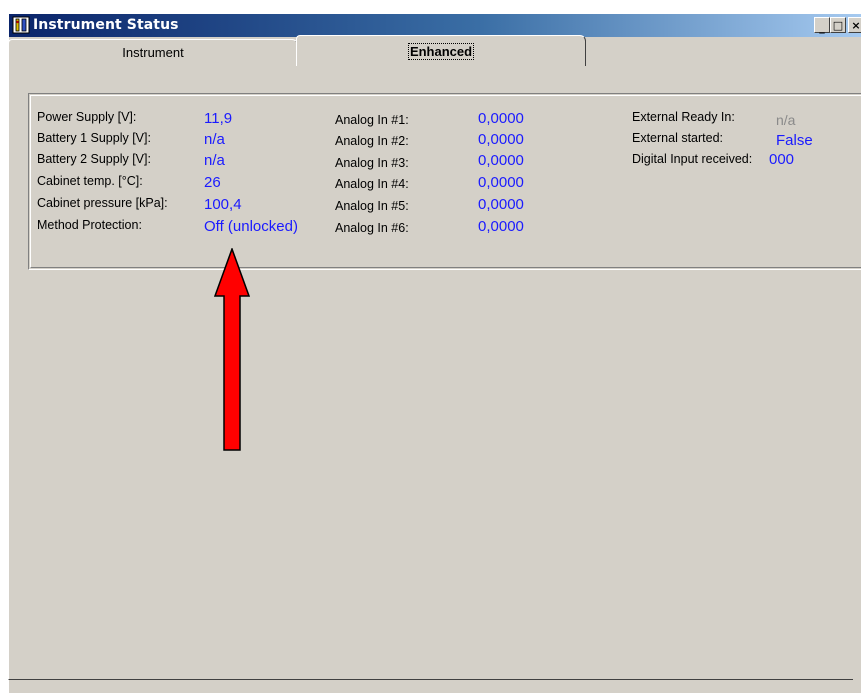 The height and width of the screenshot is (693, 861). What do you see at coordinates (372, 184) in the screenshot?
I see `analog-in-4-label: Analog In #4:` at bounding box center [372, 184].